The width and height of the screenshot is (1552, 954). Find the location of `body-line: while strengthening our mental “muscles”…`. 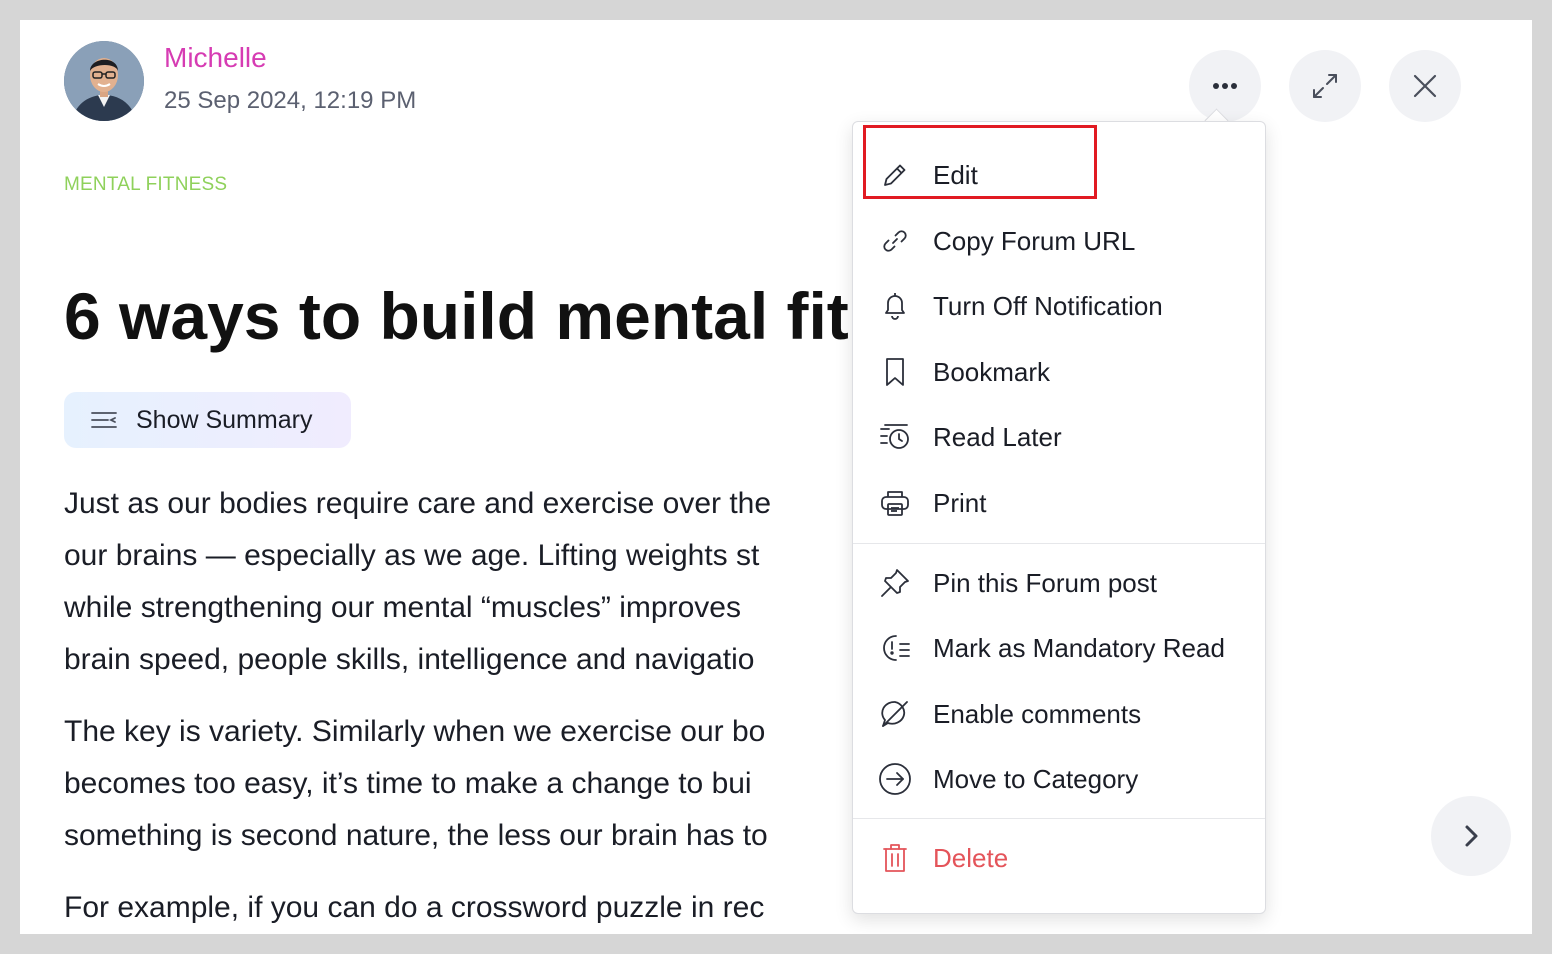

body-line: while strengthening our mental “muscles”… is located at coordinates (402, 607).